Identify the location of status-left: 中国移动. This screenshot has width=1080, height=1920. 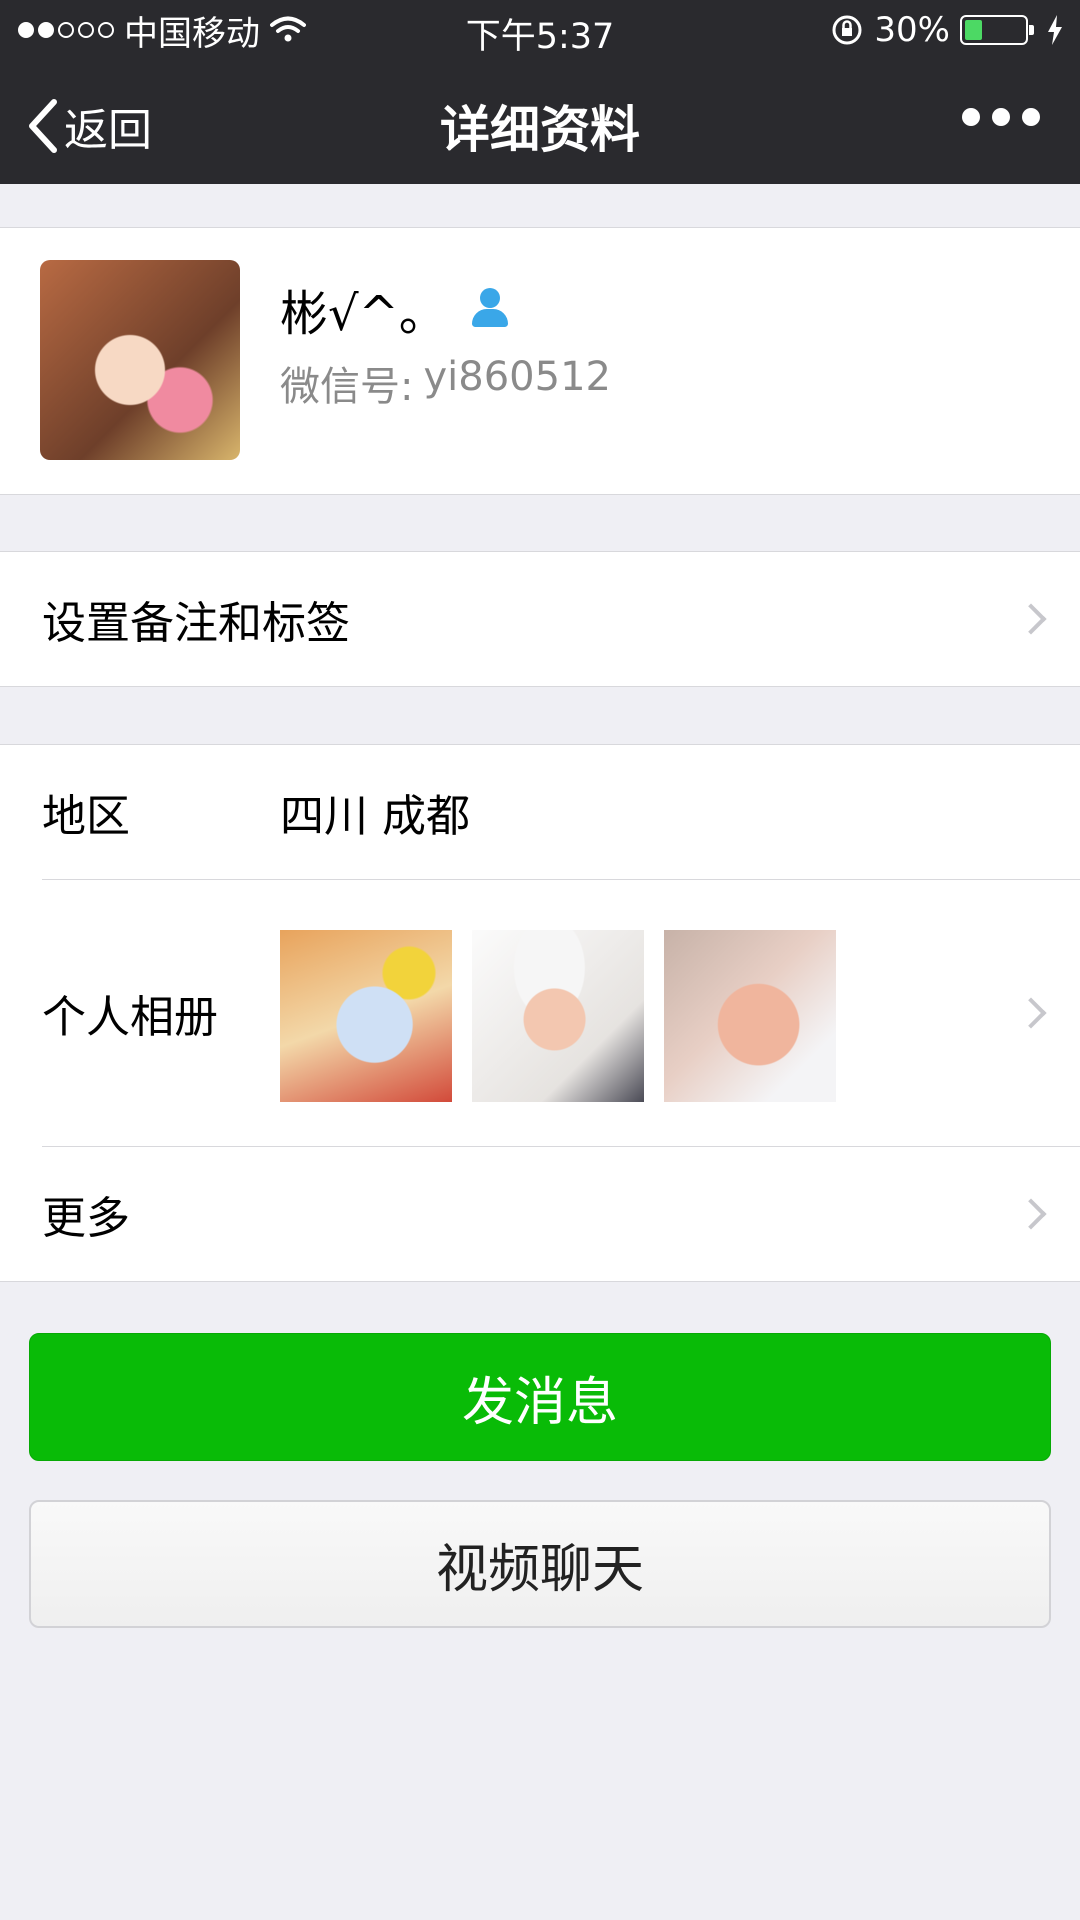
(162, 30).